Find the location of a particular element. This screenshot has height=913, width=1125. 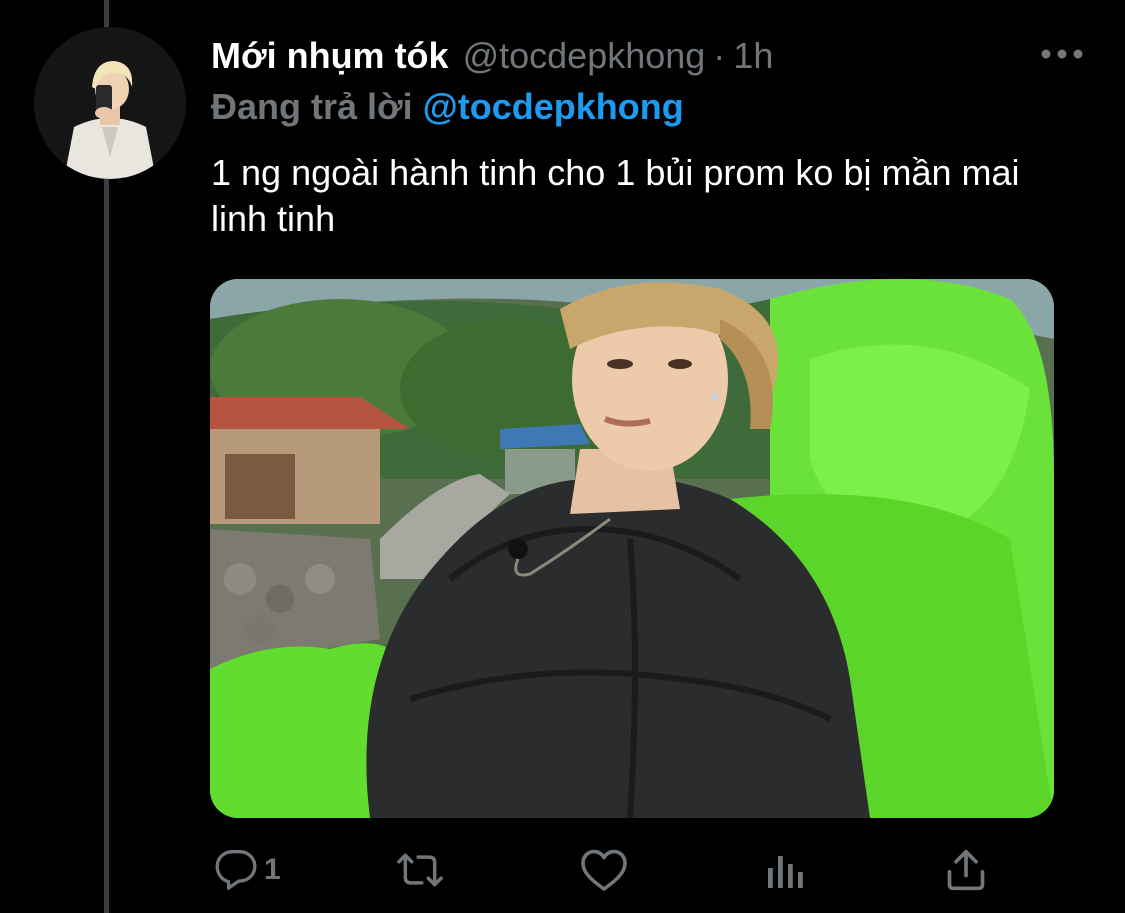

comment-icon is located at coordinates (236, 870).